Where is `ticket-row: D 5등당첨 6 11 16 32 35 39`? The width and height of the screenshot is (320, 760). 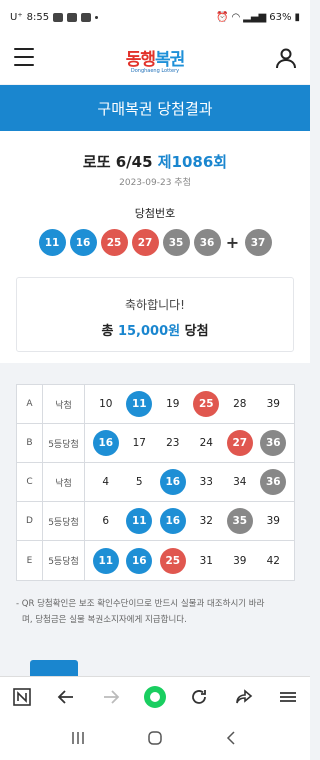
ticket-row: D 5등당첨 6 11 16 32 35 39 is located at coordinates (155, 521).